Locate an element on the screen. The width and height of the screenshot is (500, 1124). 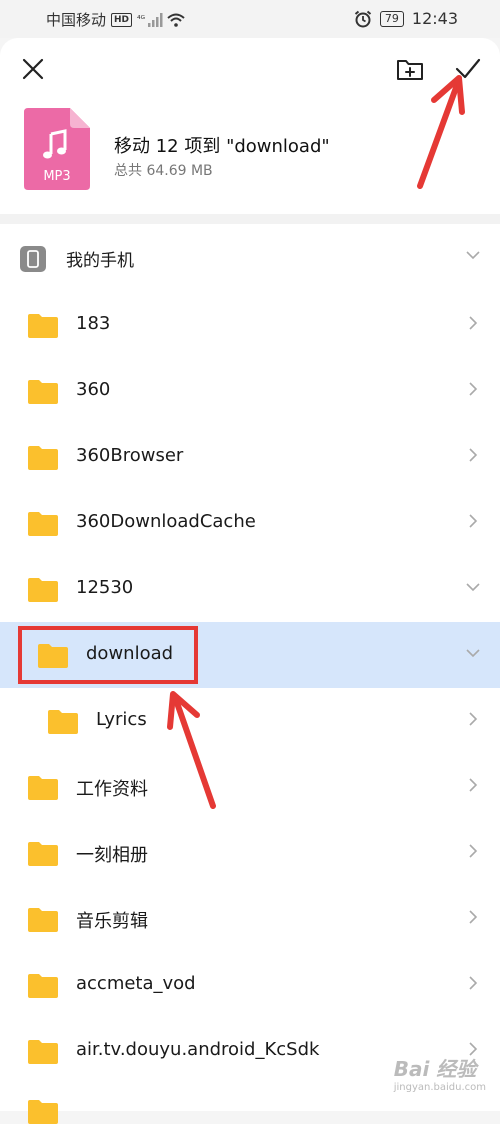
hd-badge: HD is located at coordinates (122, 19).